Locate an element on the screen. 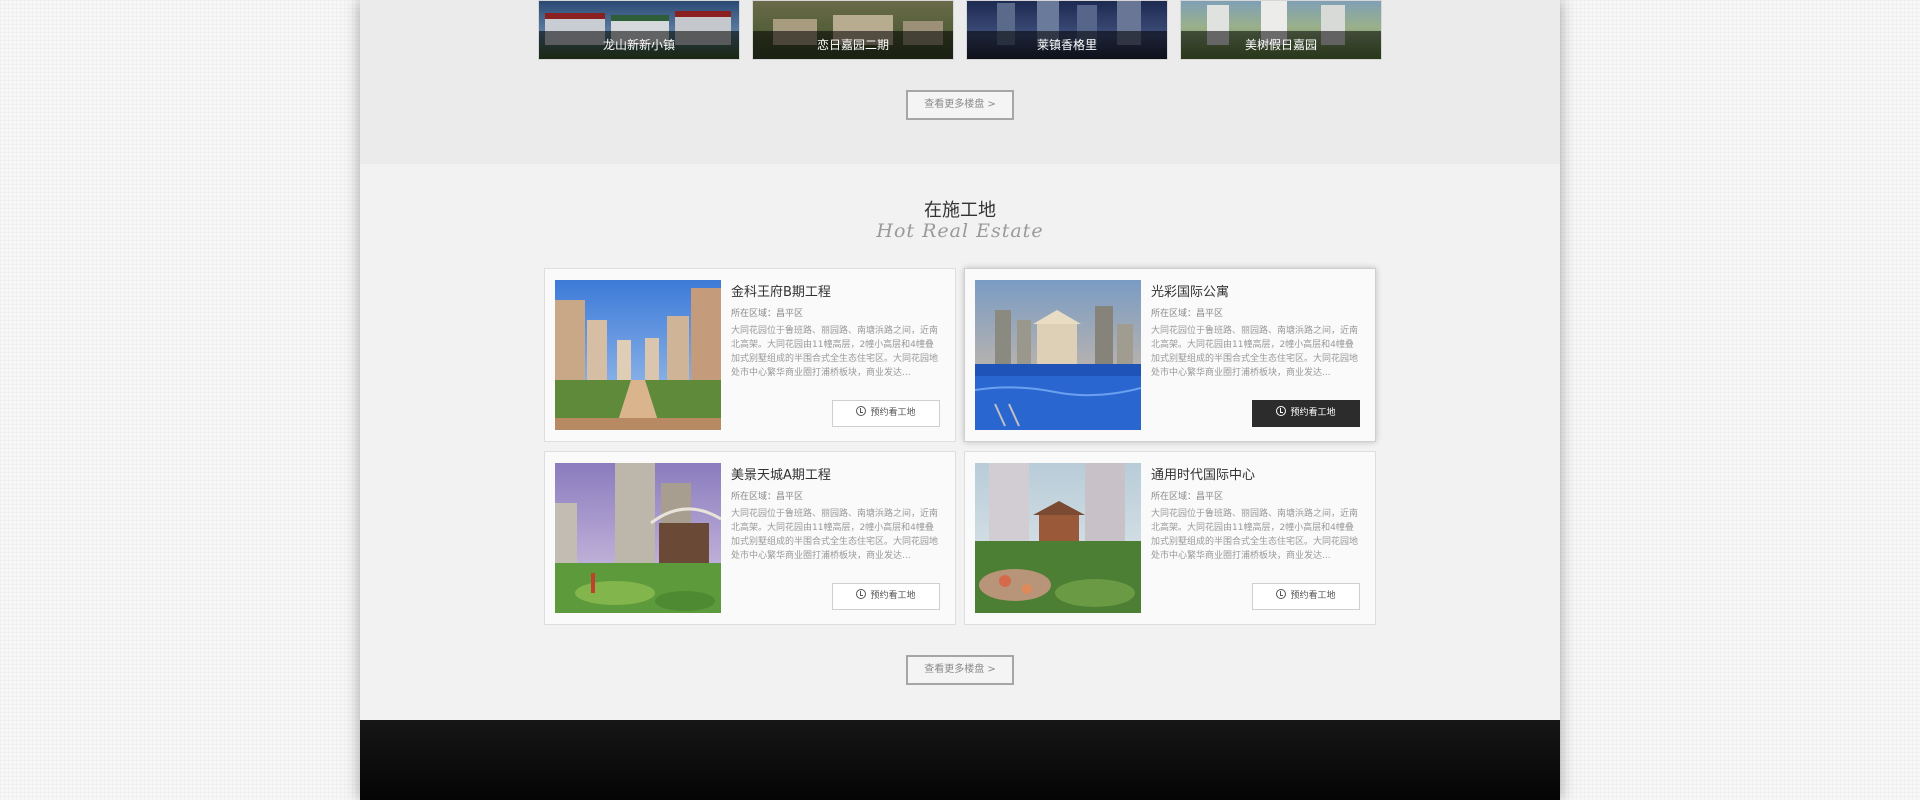 The image size is (1920, 800). site-title: 金科王府B期工程 is located at coordinates (781, 290).